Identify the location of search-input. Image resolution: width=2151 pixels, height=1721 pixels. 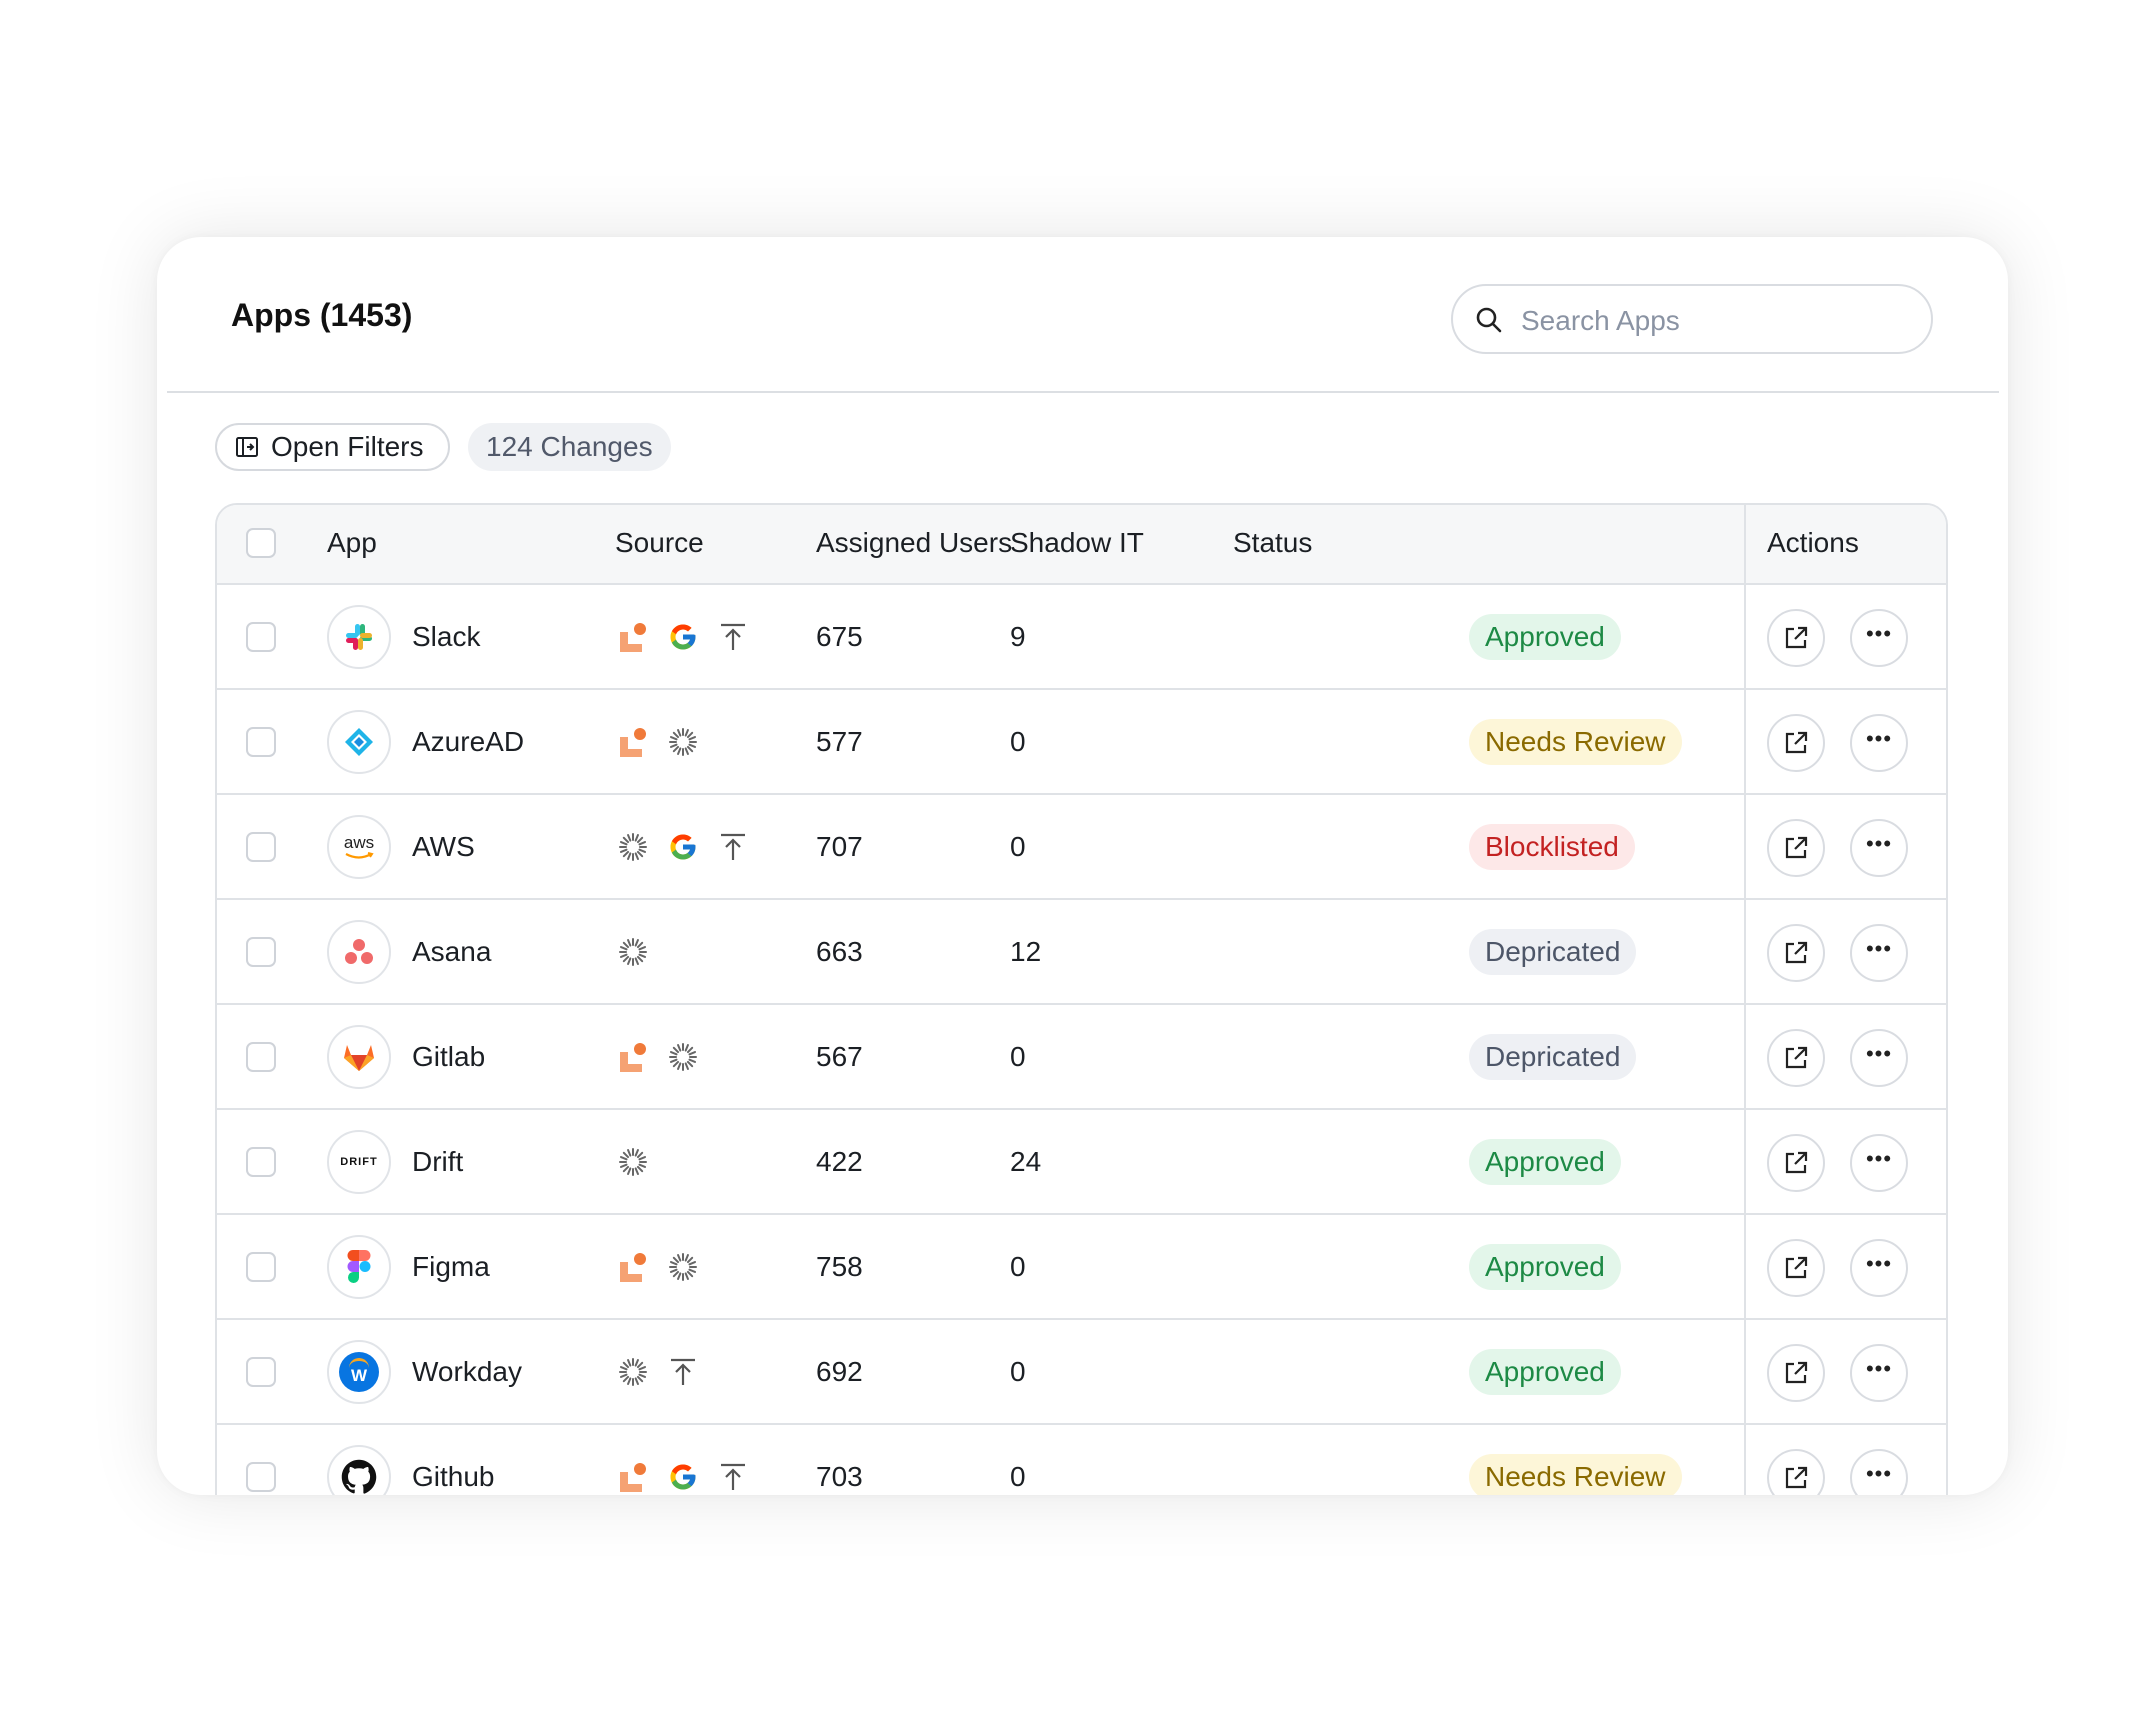
(1711, 321).